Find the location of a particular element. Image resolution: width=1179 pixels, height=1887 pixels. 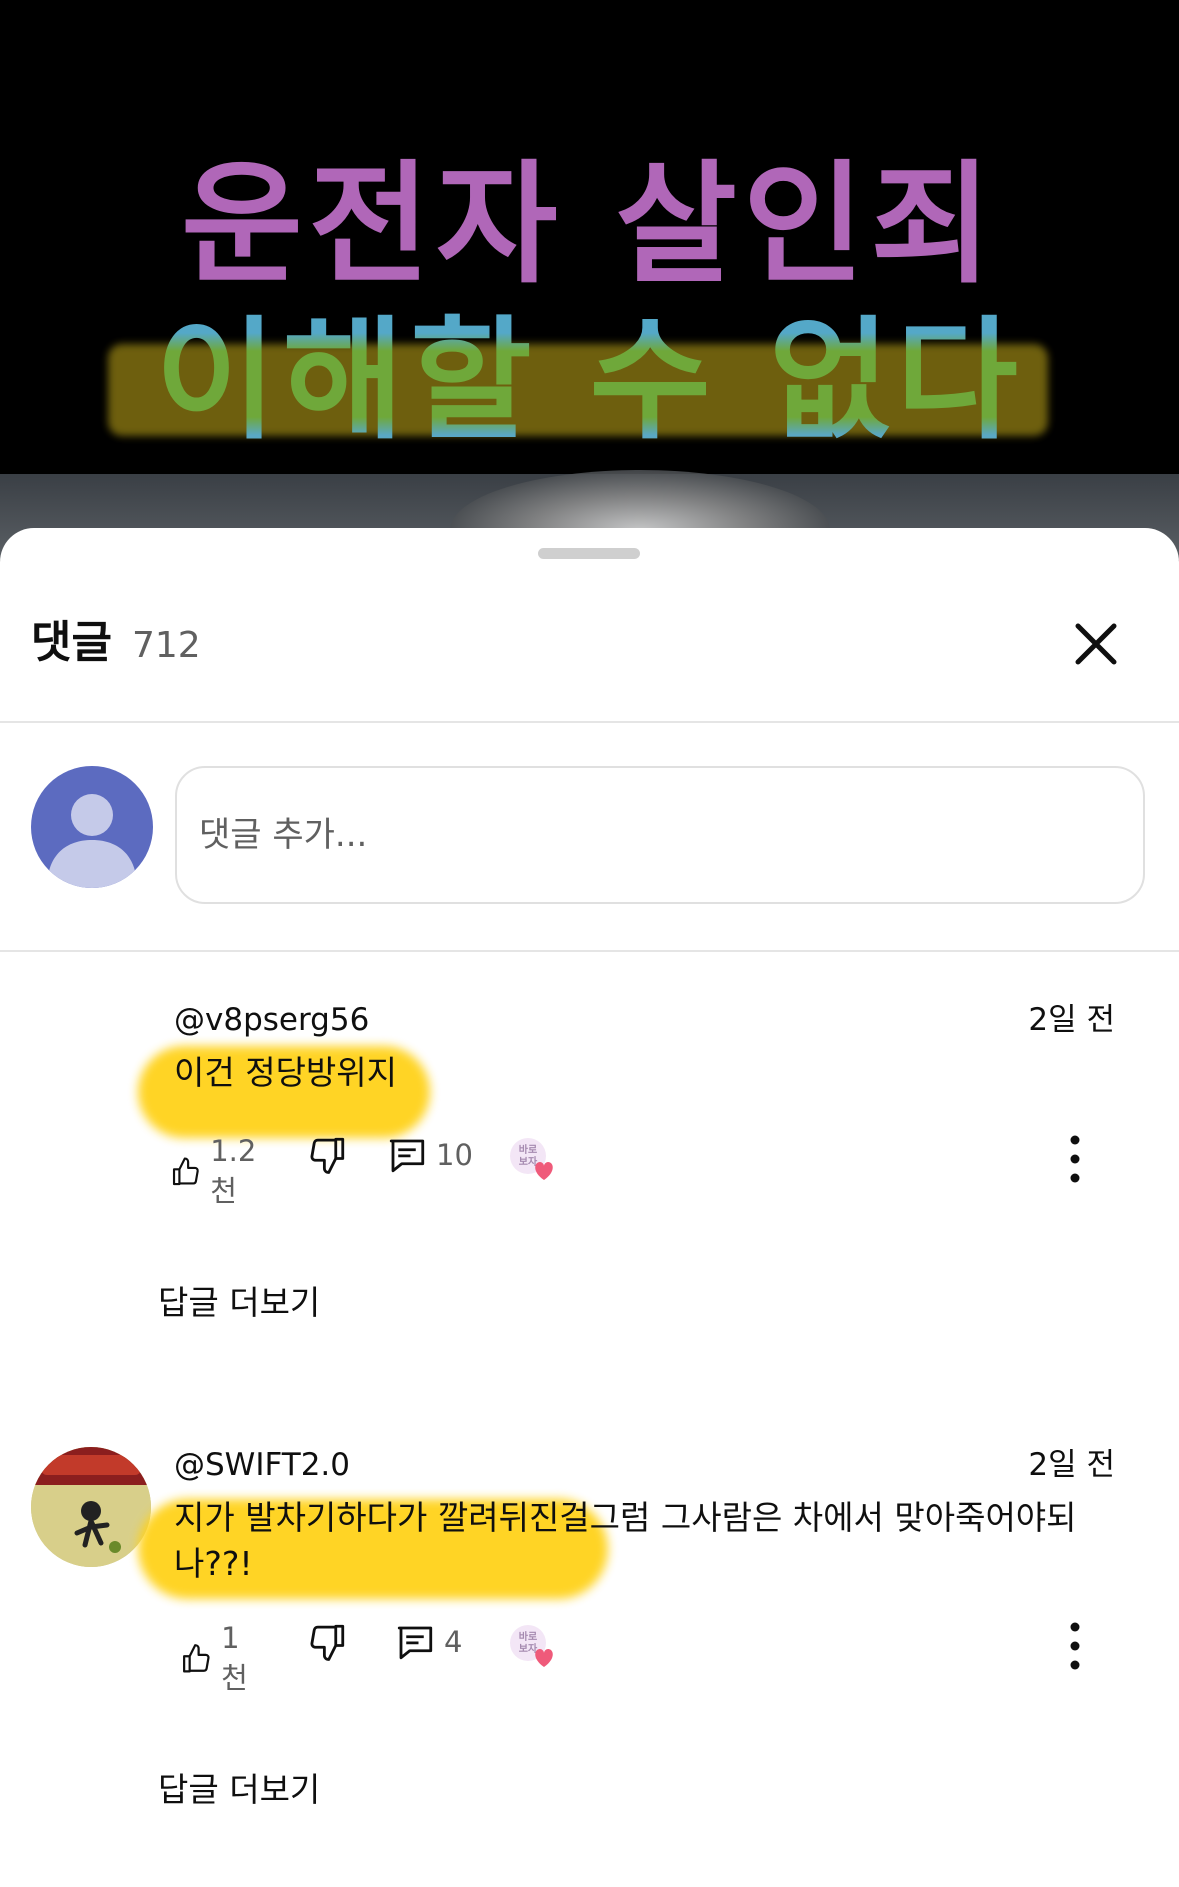

reply-button: 10 is located at coordinates (429, 1155).